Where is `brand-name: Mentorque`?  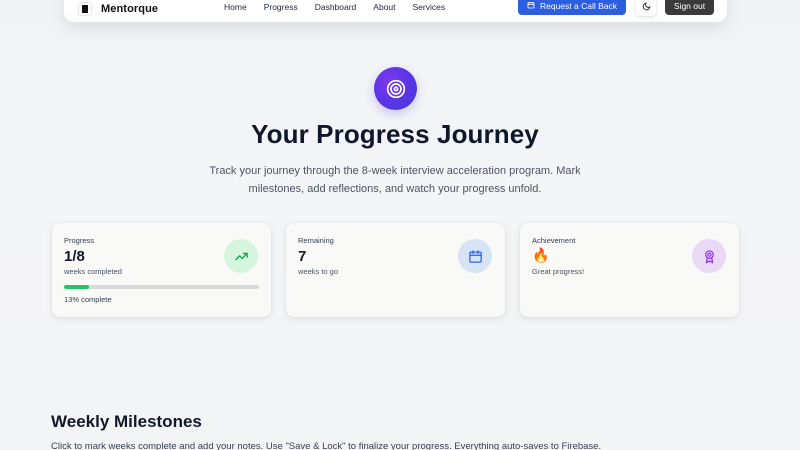 brand-name: Mentorque is located at coordinates (130, 9).